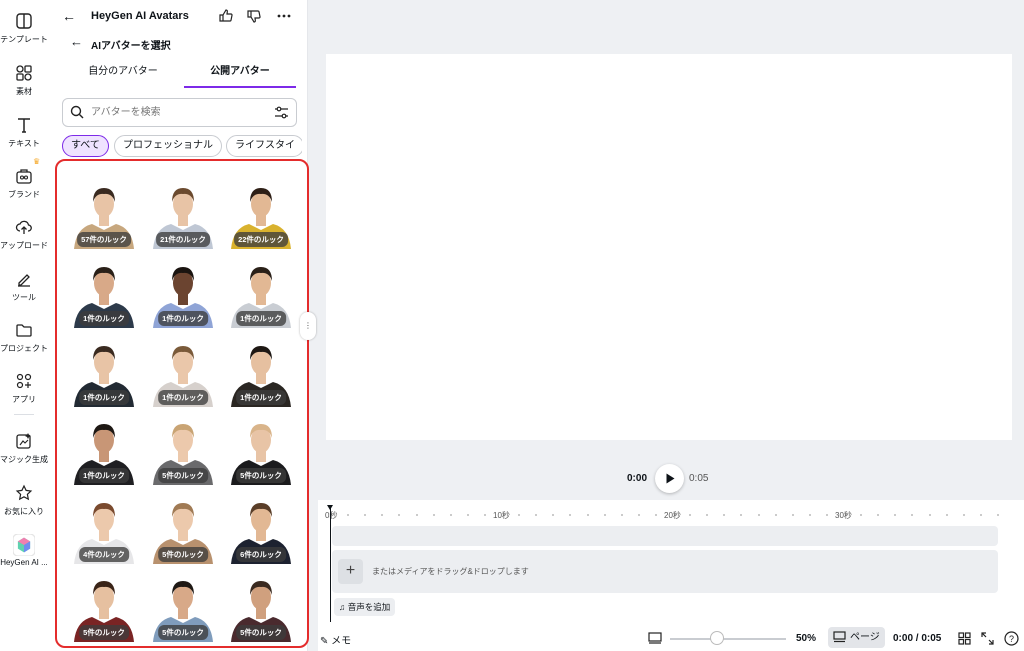 The image size is (1024, 651). Describe the element at coordinates (24, 80) in the screenshot. I see `rail-item-elements: 素材` at that location.